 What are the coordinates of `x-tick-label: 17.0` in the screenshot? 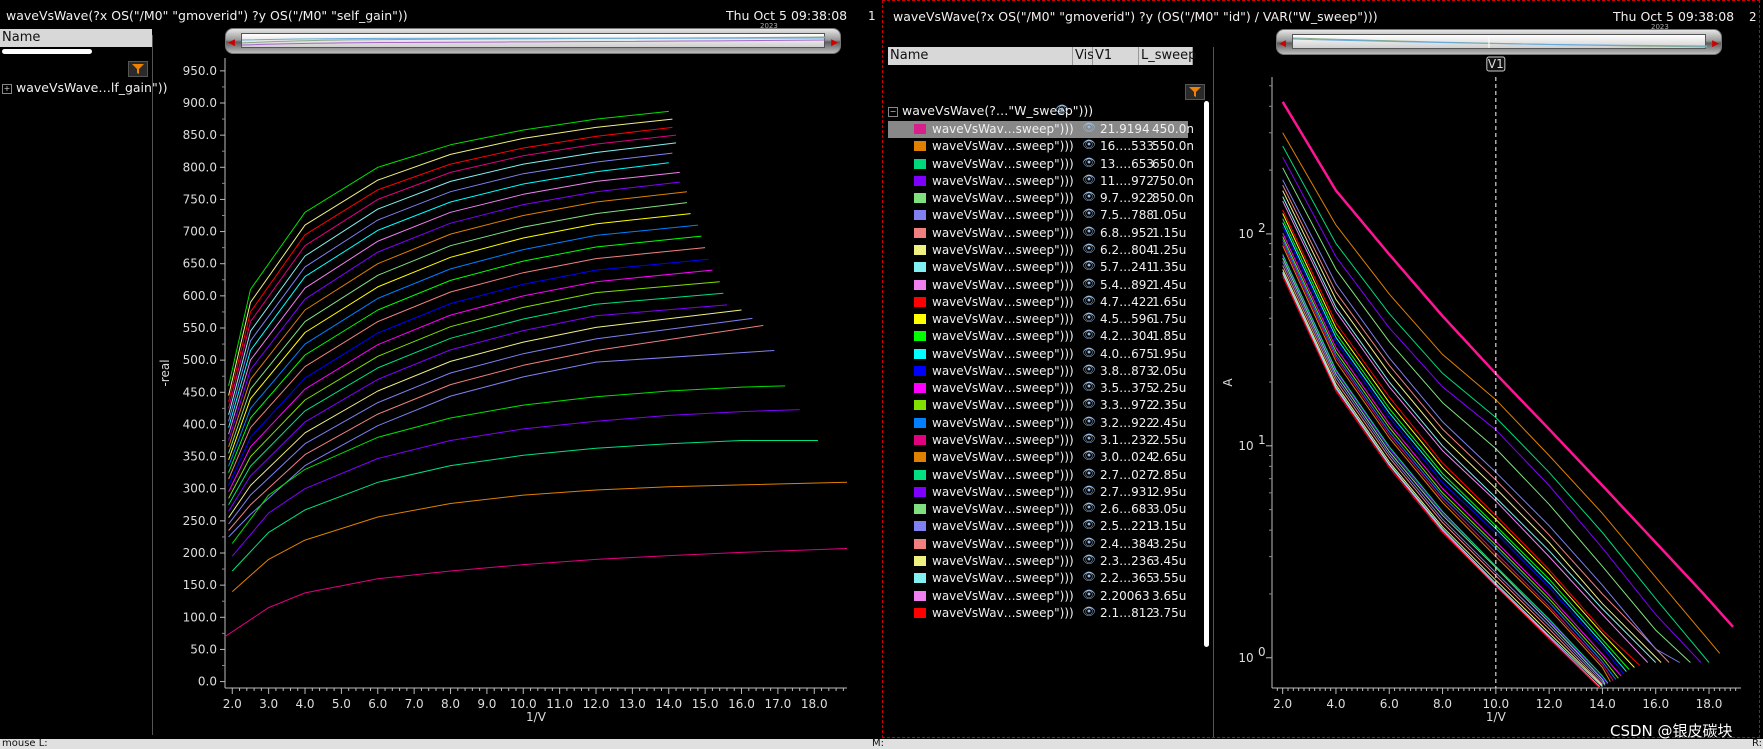 It's located at (778, 704).